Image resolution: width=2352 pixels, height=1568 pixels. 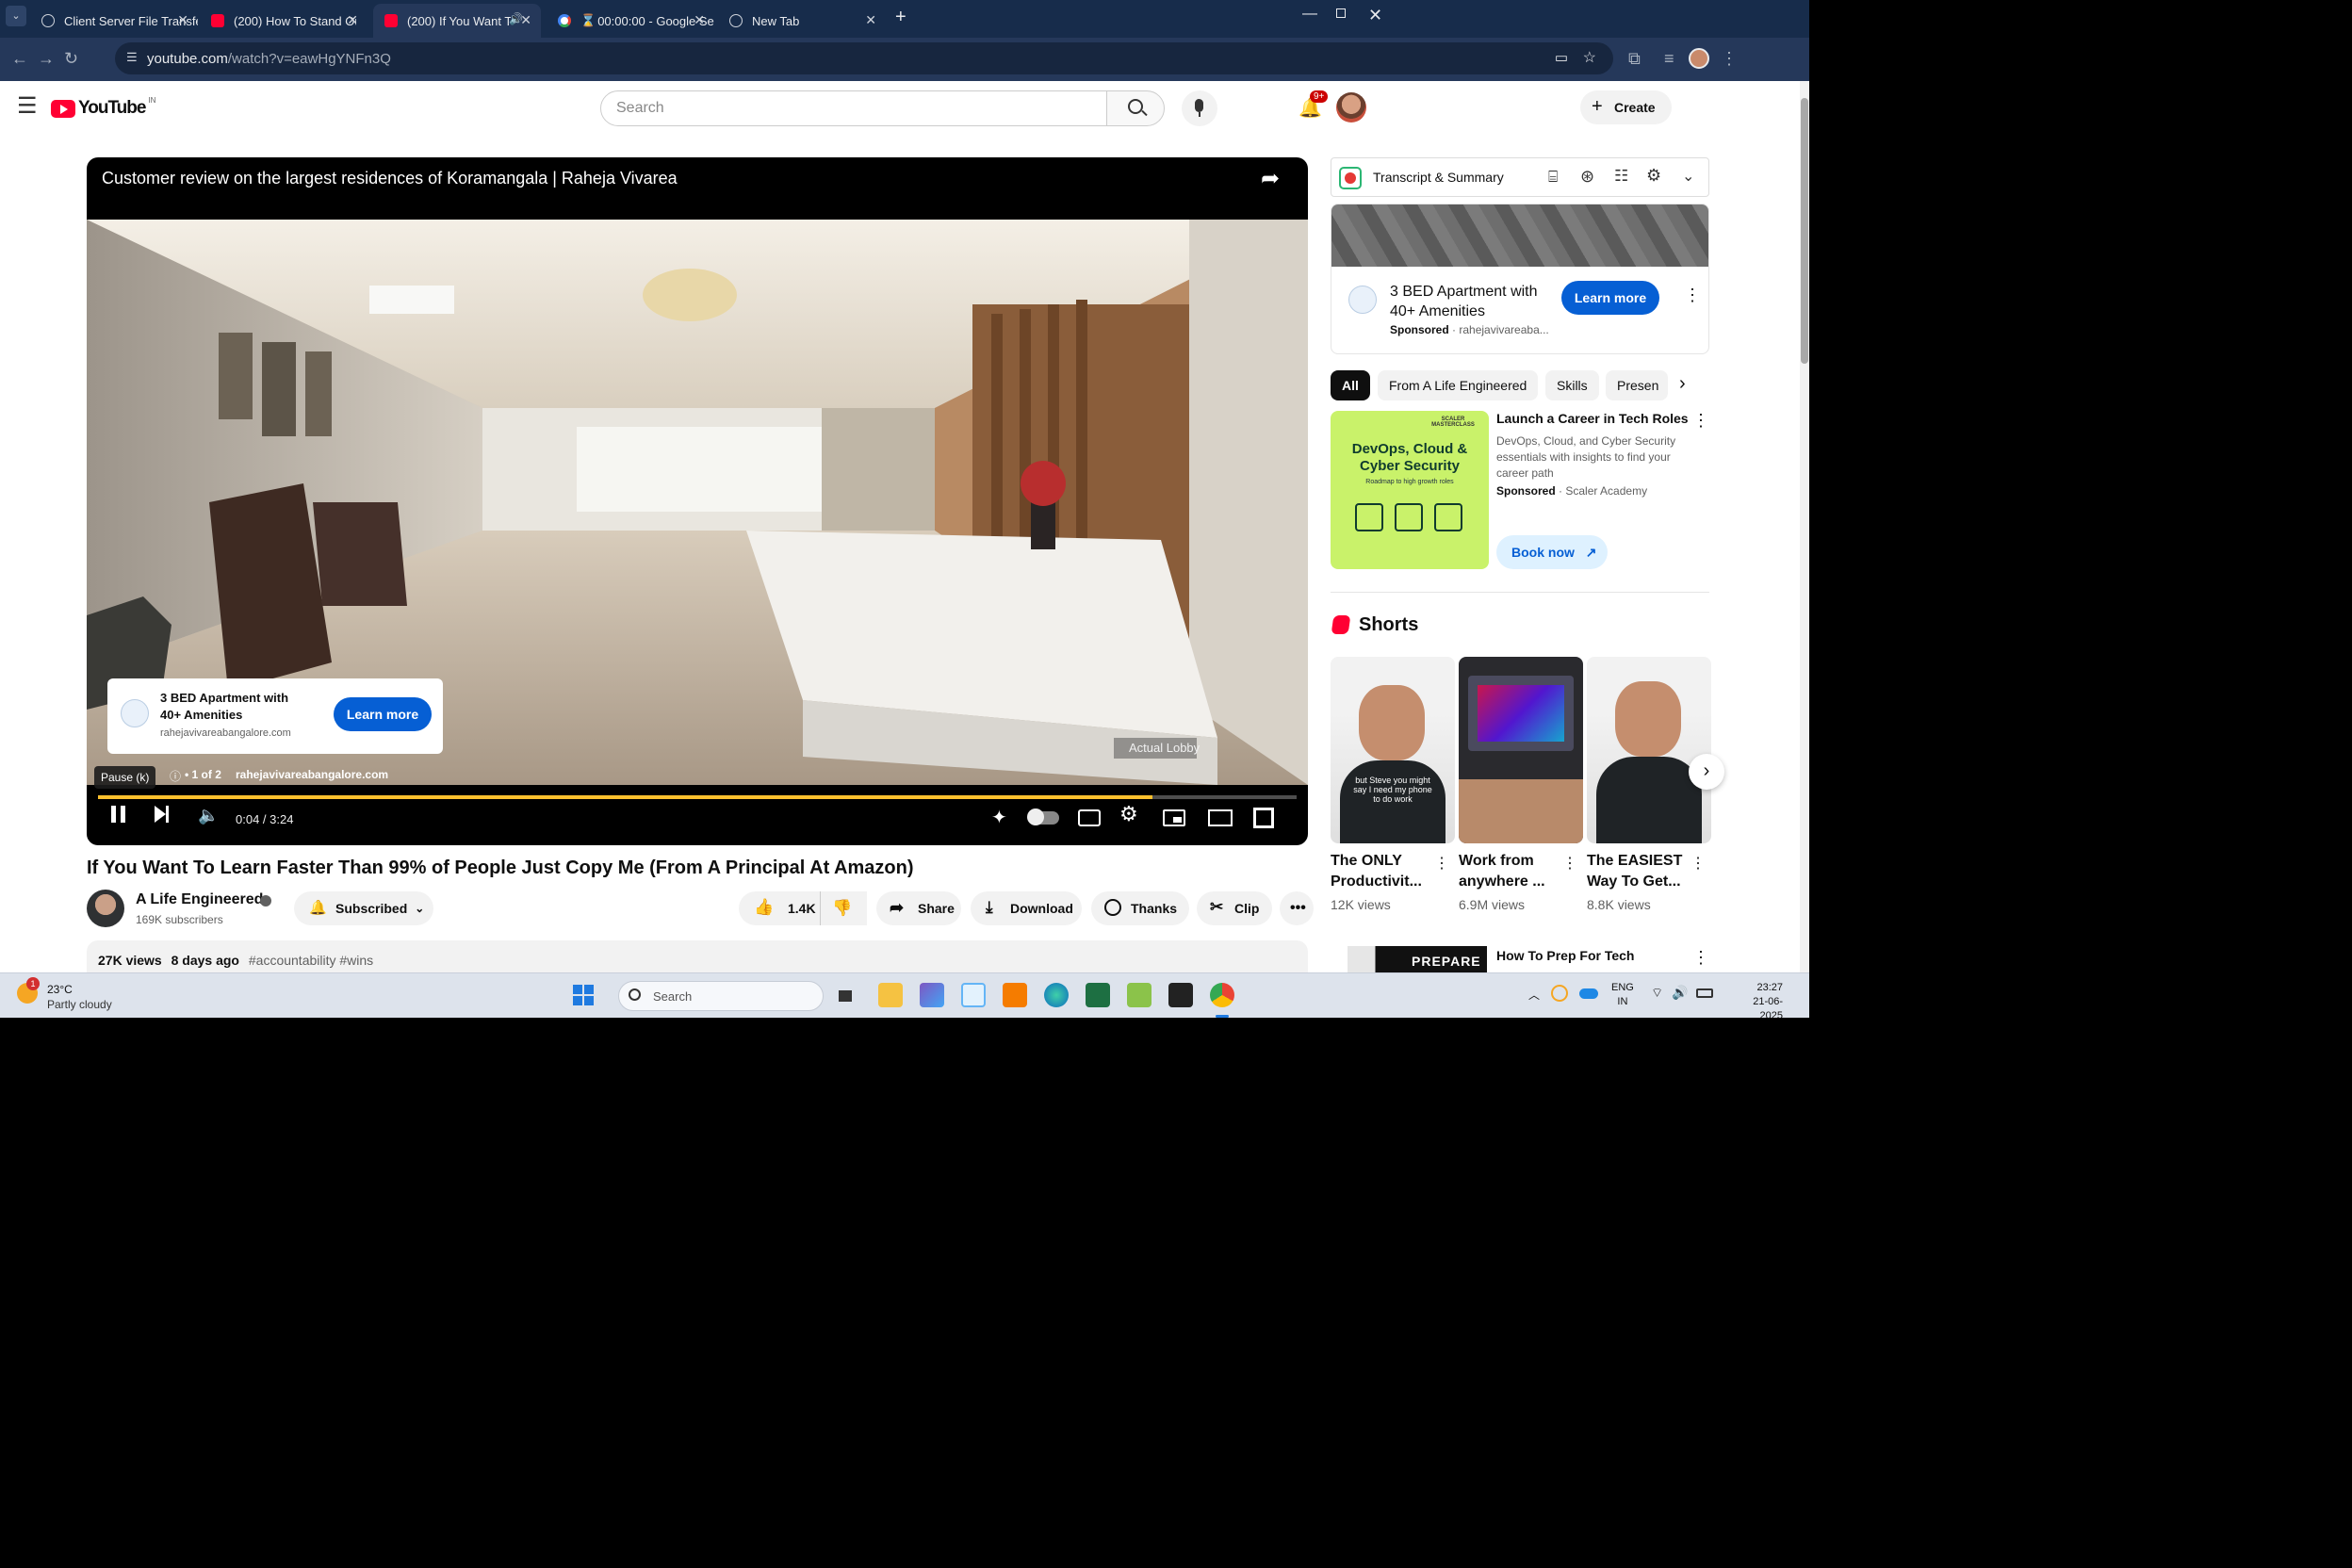 I want to click on vlc-app-icon, so click(x=1015, y=995).